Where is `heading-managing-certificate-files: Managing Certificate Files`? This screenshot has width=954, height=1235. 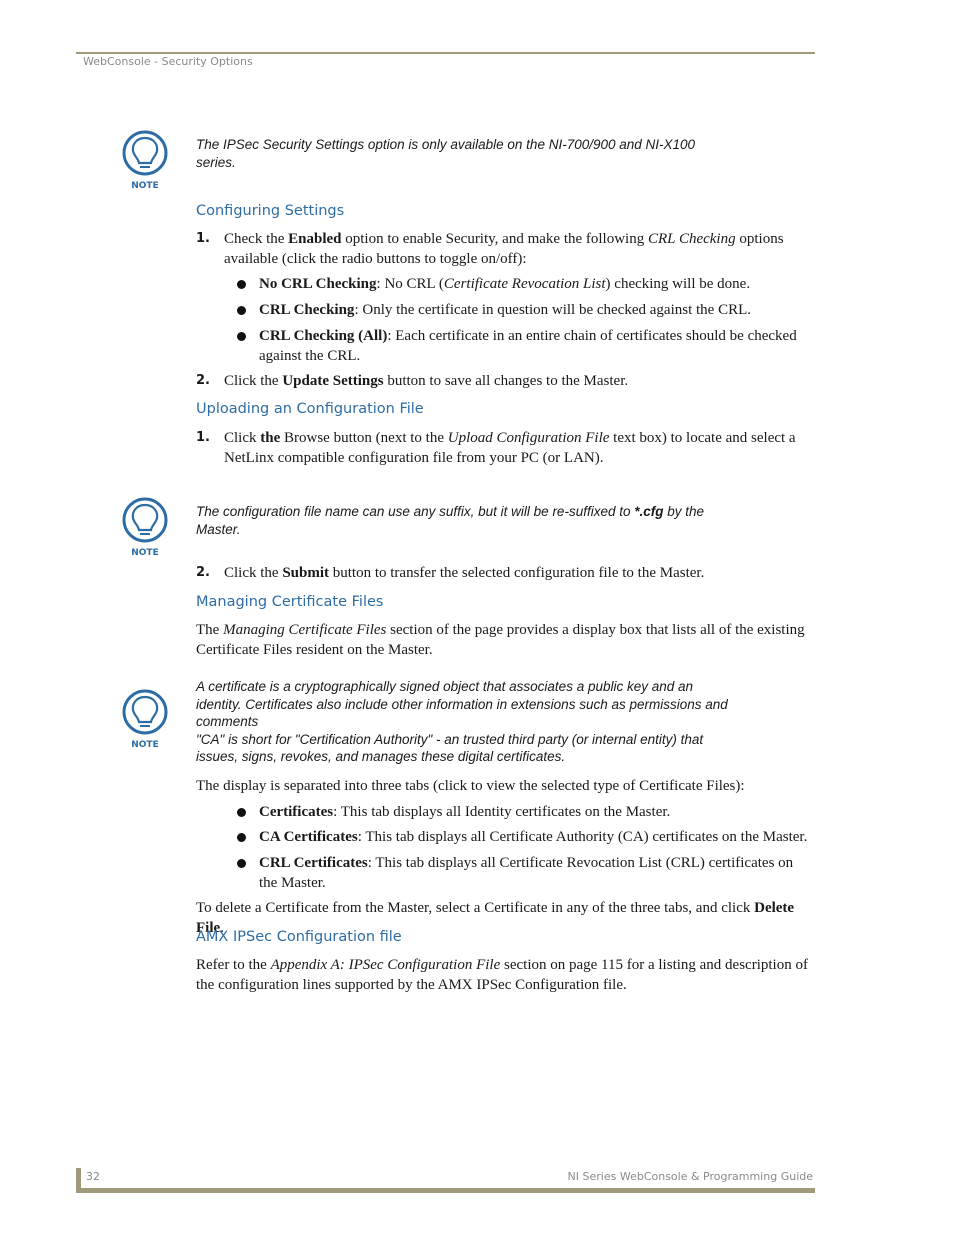 heading-managing-certificate-files: Managing Certificate Files is located at coordinates (290, 602).